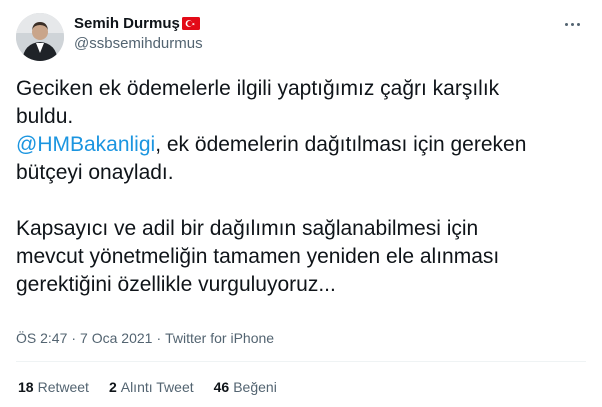 This screenshot has height=407, width=602. Describe the element at coordinates (341, 144) in the screenshot. I see `tweet-text-fragment: , ek ödemelerin dağıtılması için gereken` at that location.